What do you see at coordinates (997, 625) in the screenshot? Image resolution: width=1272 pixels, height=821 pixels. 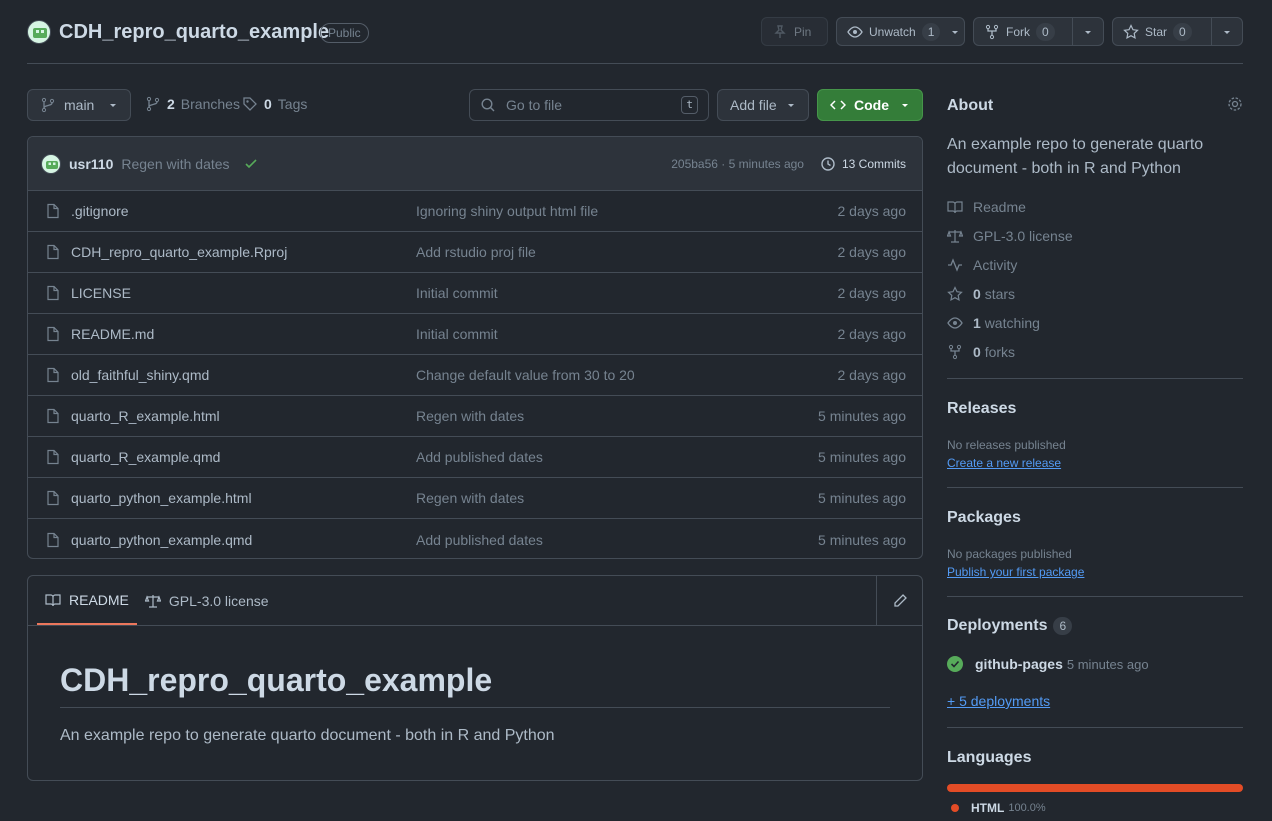 I see `deployments-title: Deployments` at bounding box center [997, 625].